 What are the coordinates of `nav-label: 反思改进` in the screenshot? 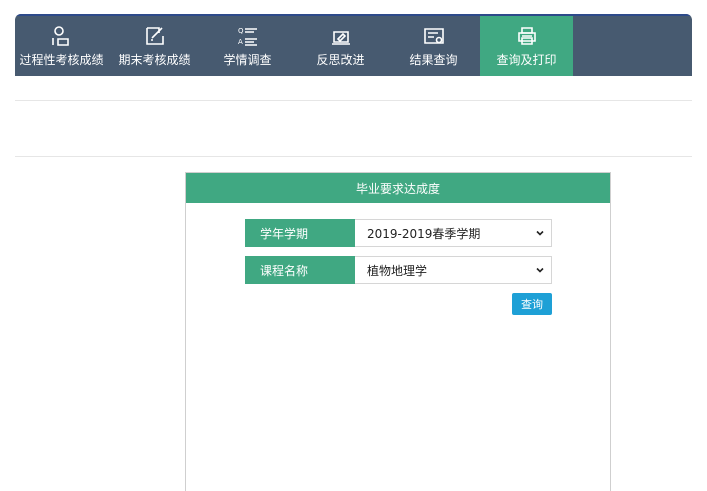 It's located at (340, 60).